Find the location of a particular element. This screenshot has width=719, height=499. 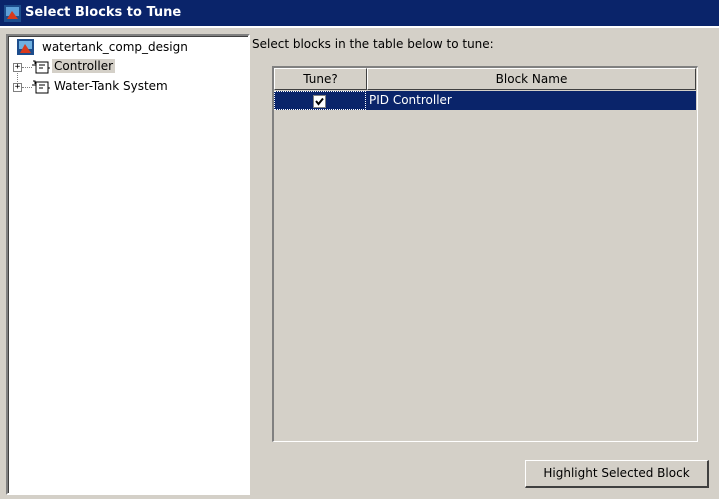

column-header-tune: Tune? is located at coordinates (320, 79).